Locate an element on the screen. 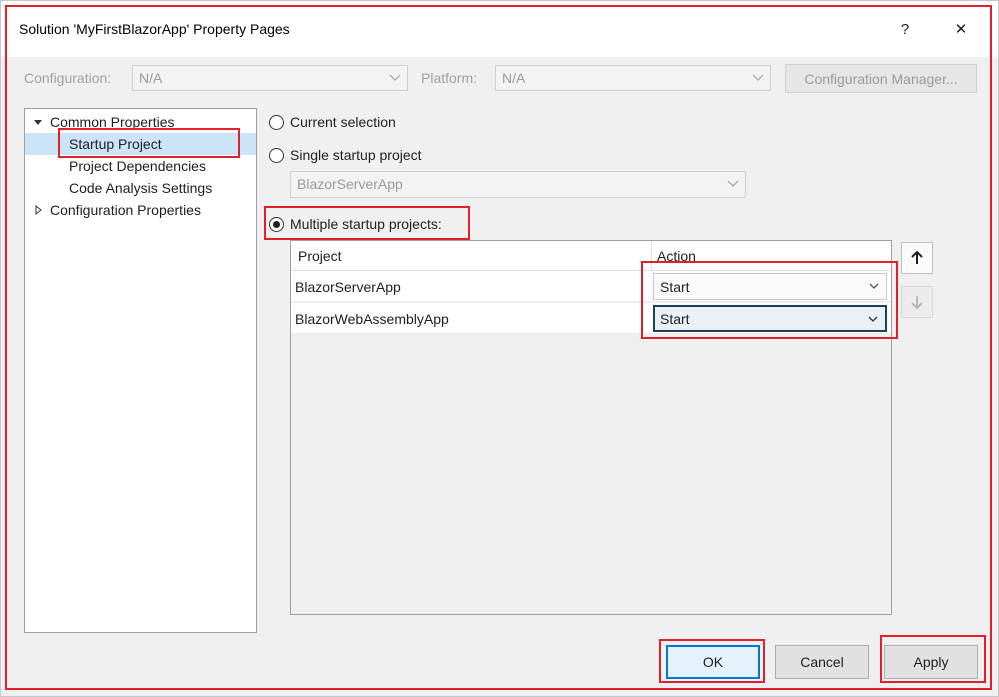 Image resolution: width=999 pixels, height=697 pixels. multiple-startup-label: Multiple startup projects: is located at coordinates (366, 224).